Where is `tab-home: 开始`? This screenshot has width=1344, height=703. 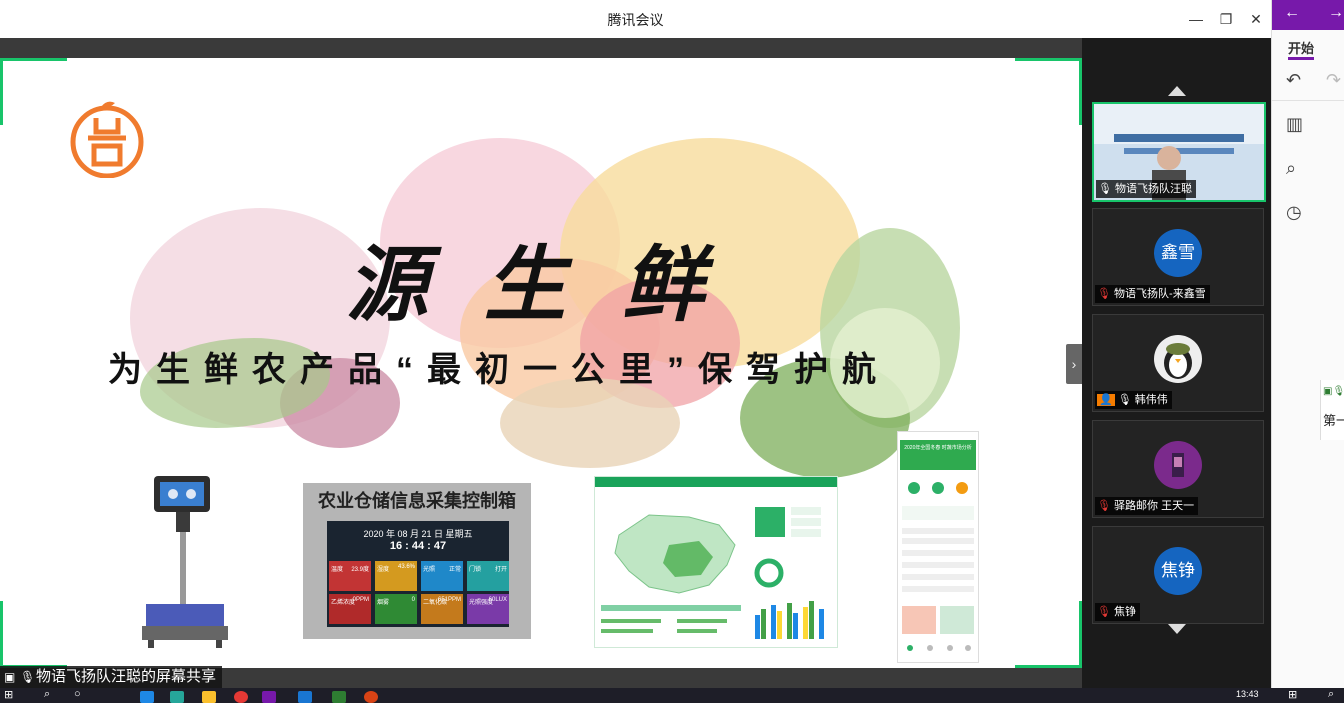 tab-home: 开始 is located at coordinates (1301, 47).